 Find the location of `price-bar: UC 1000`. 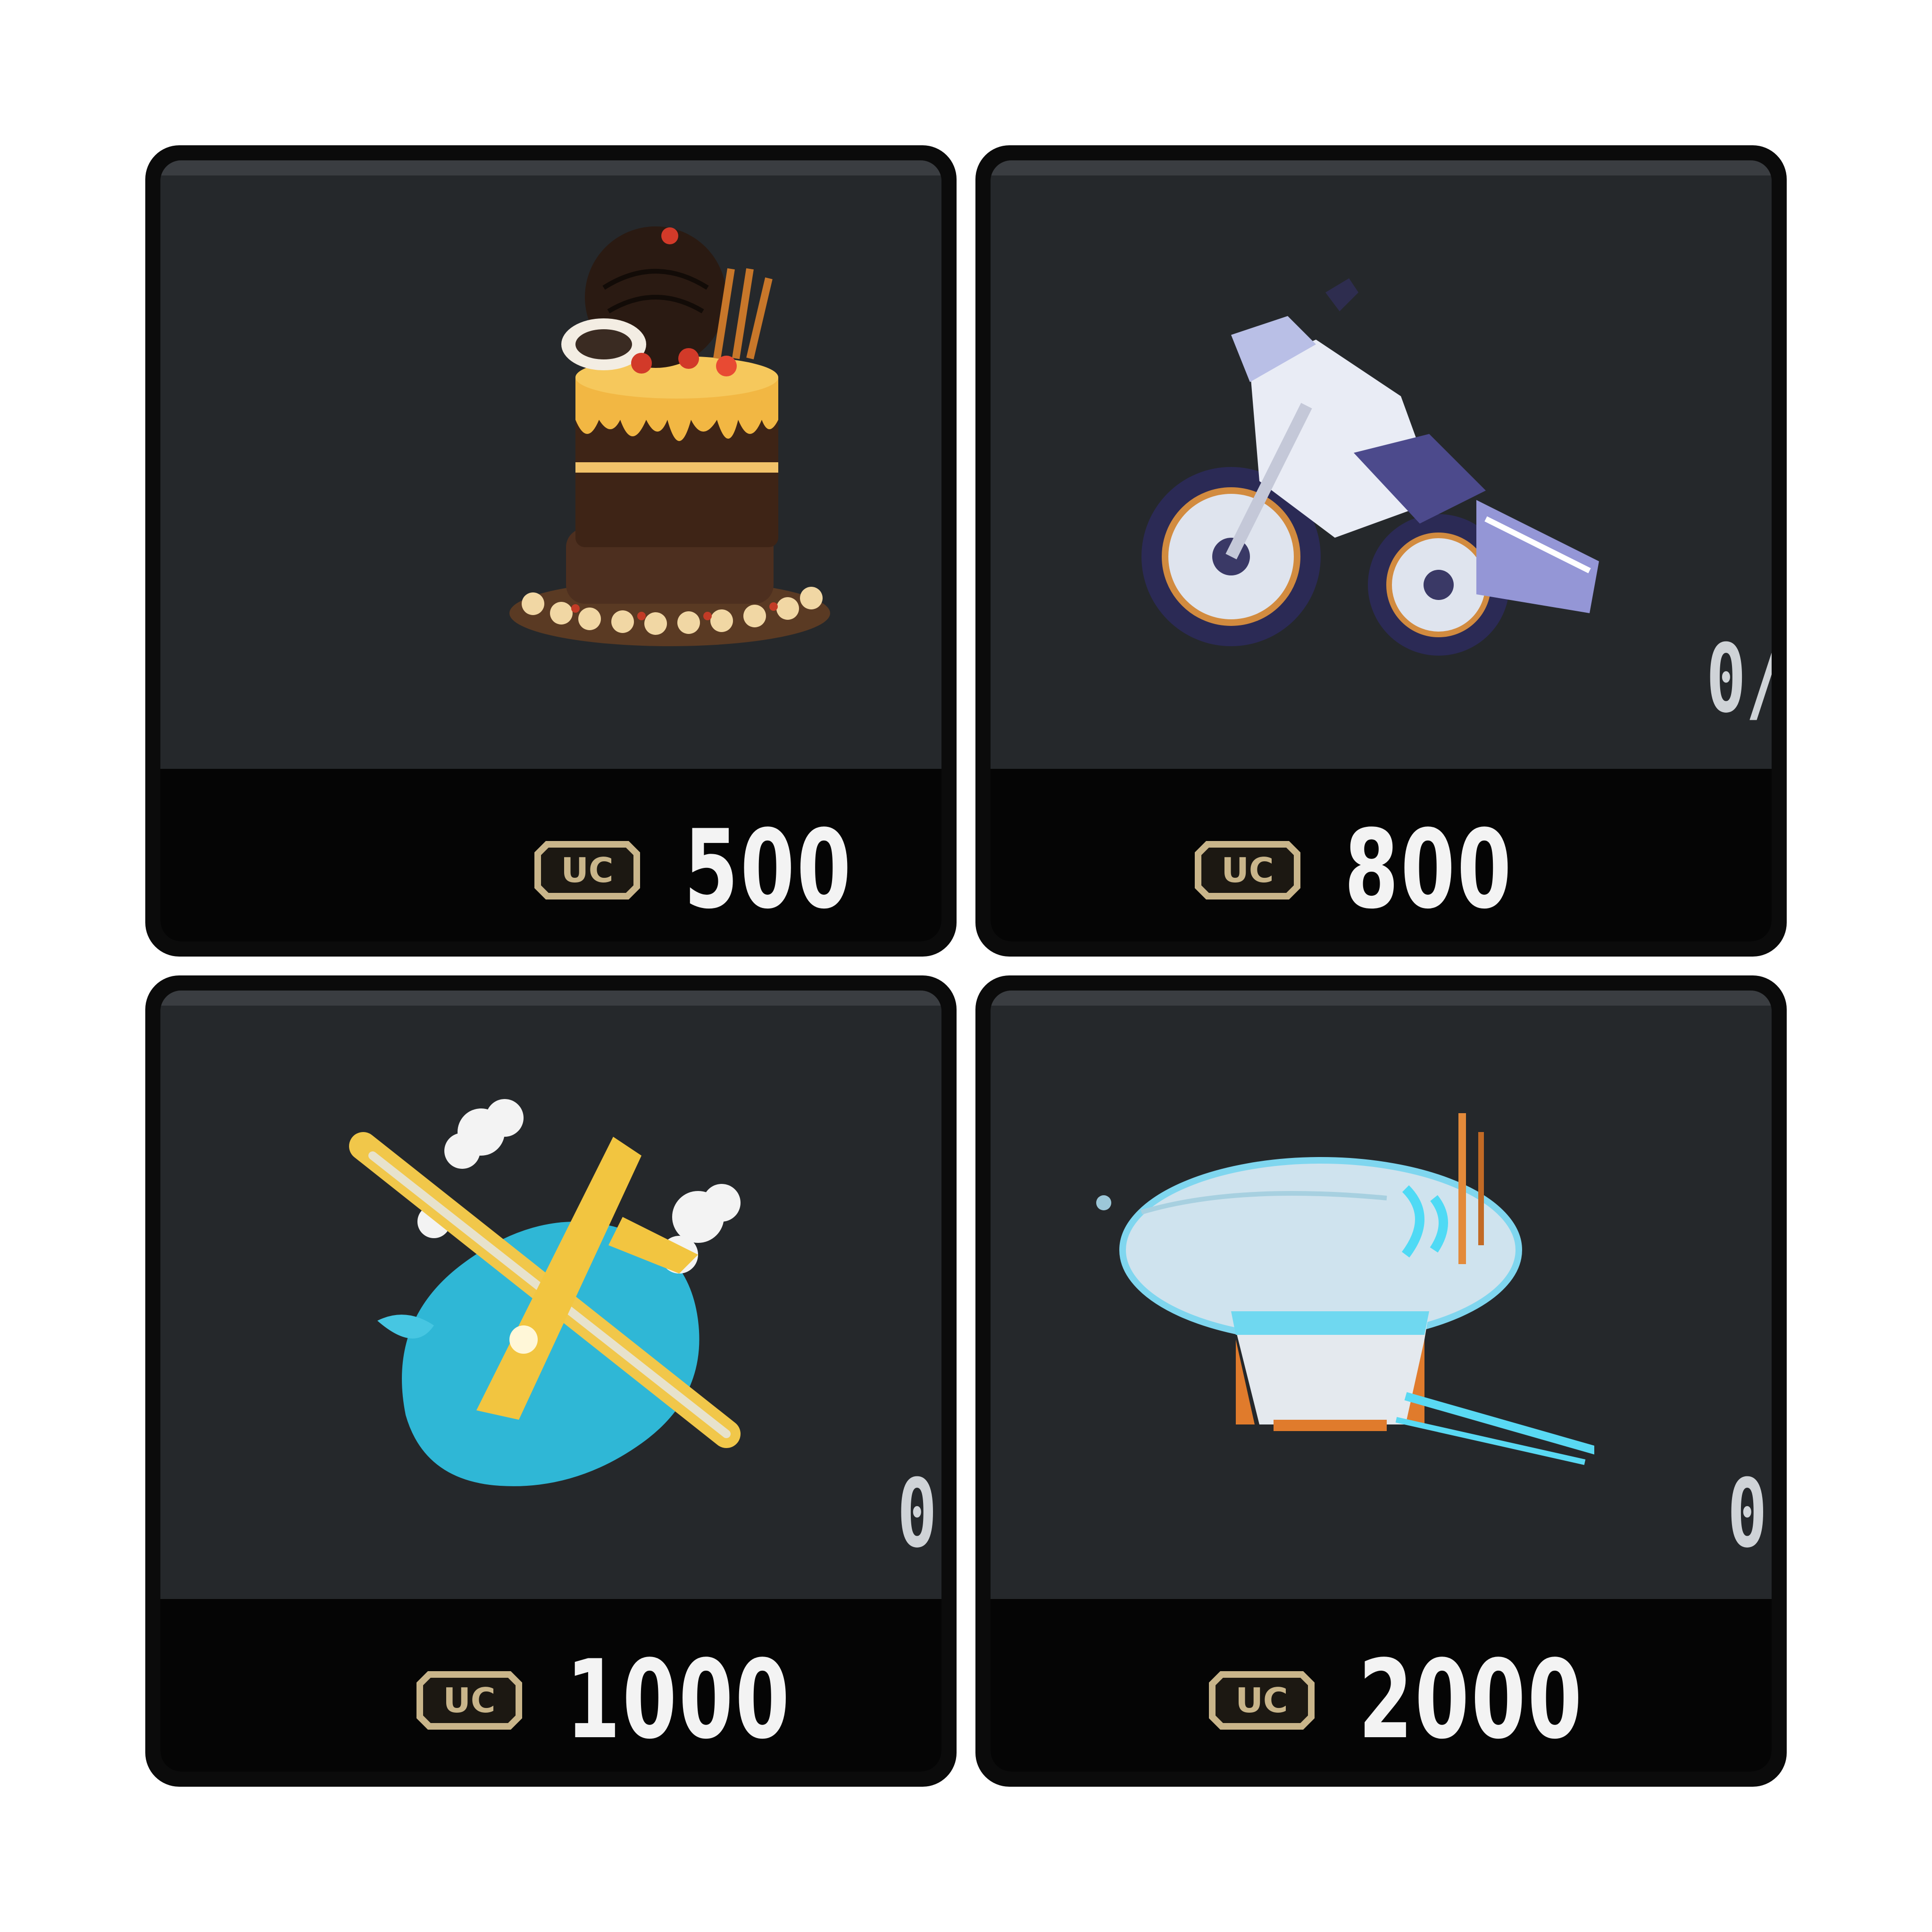

price-bar: UC 1000 is located at coordinates (550, 1686).